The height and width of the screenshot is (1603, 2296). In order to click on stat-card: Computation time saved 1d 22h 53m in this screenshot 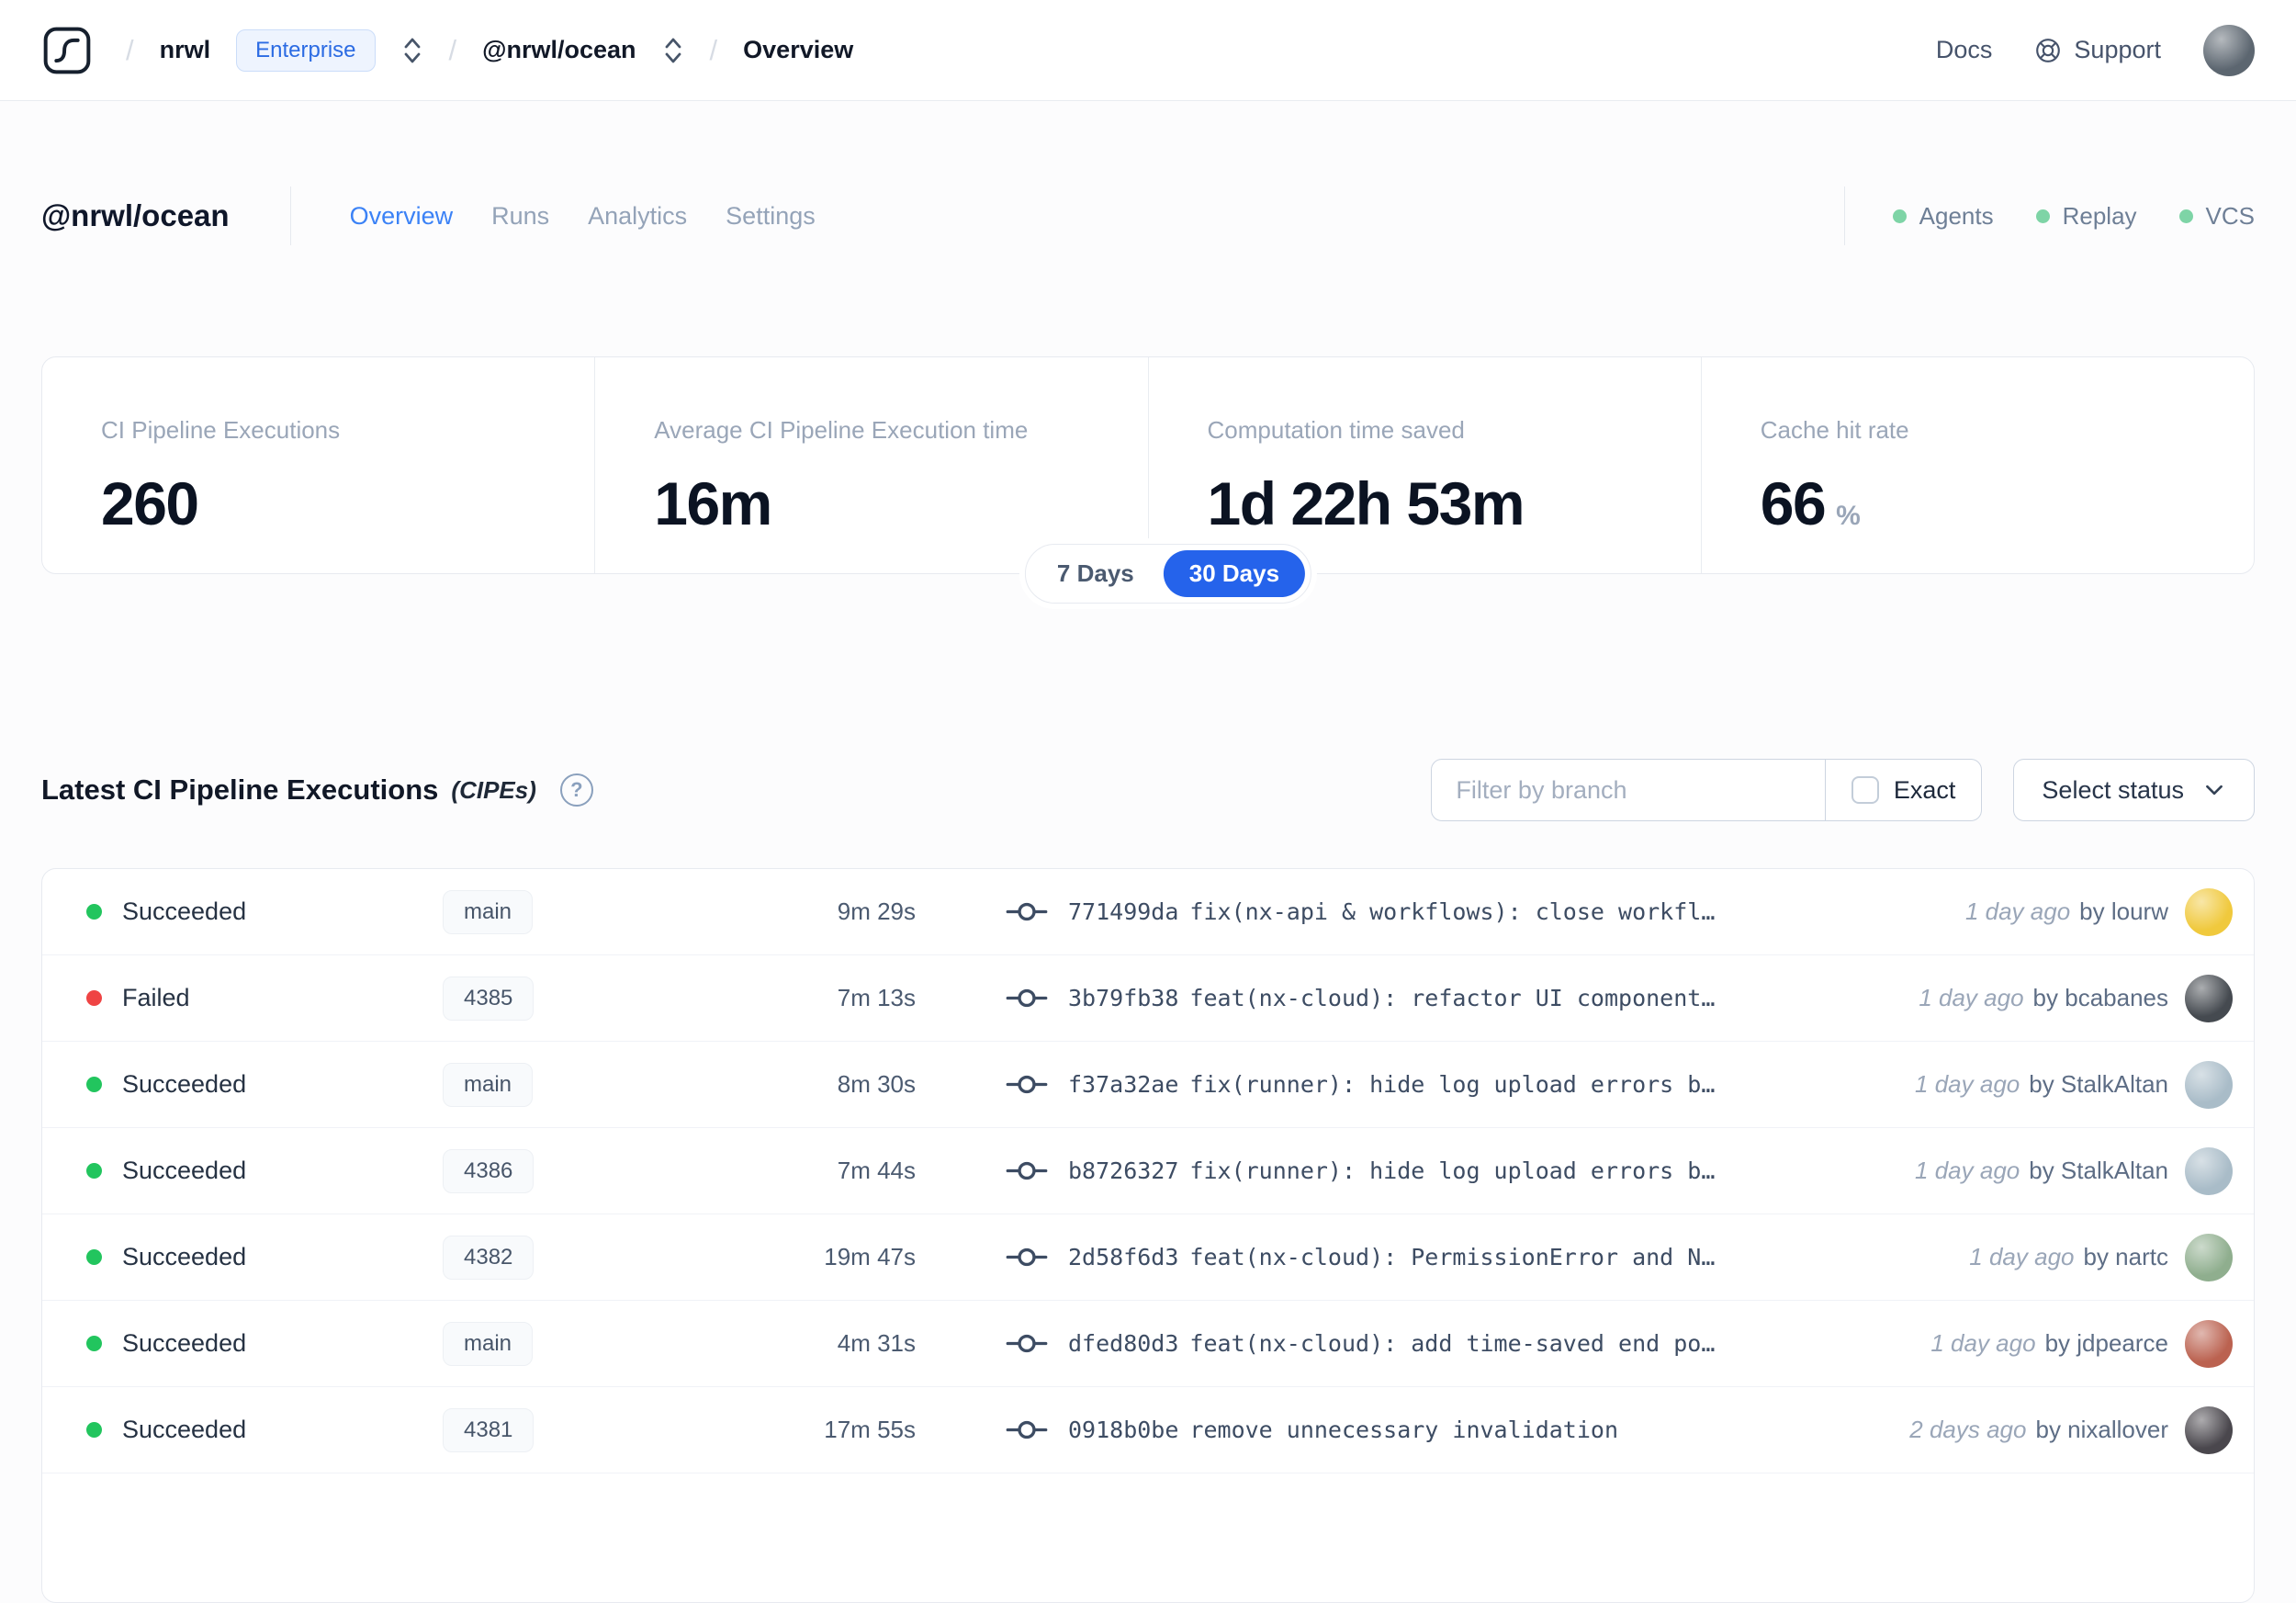, I will do `click(1424, 465)`.